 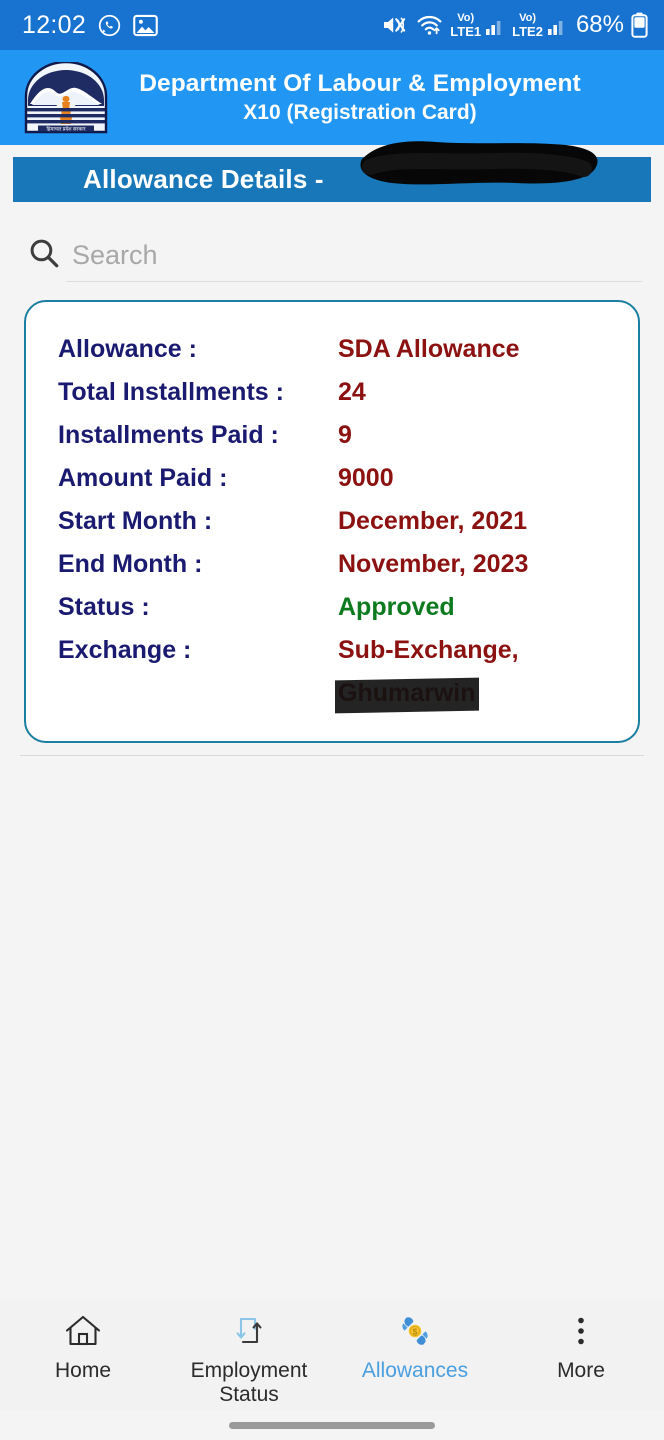 I want to click on search-icon, so click(x=44, y=259).